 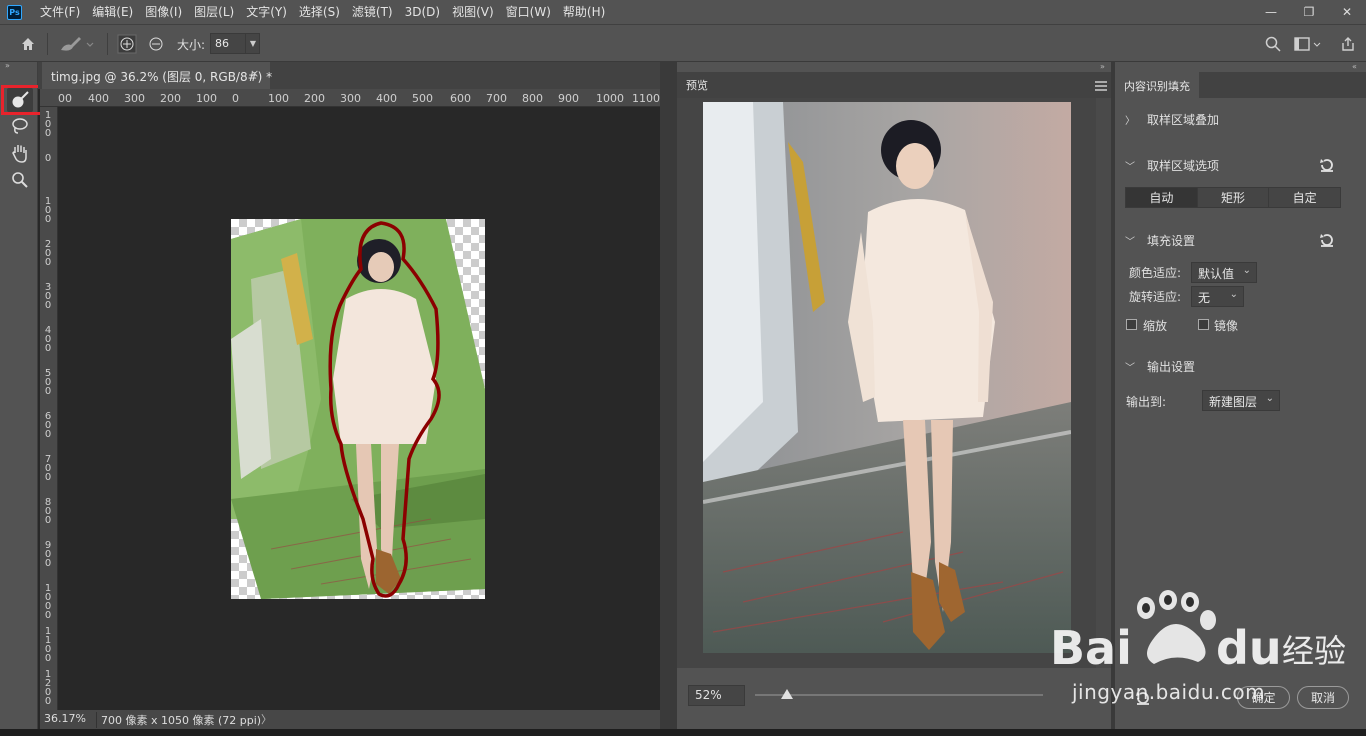 I want to click on ruler-tick-label: 1 1 0 0, so click(x=48, y=645).